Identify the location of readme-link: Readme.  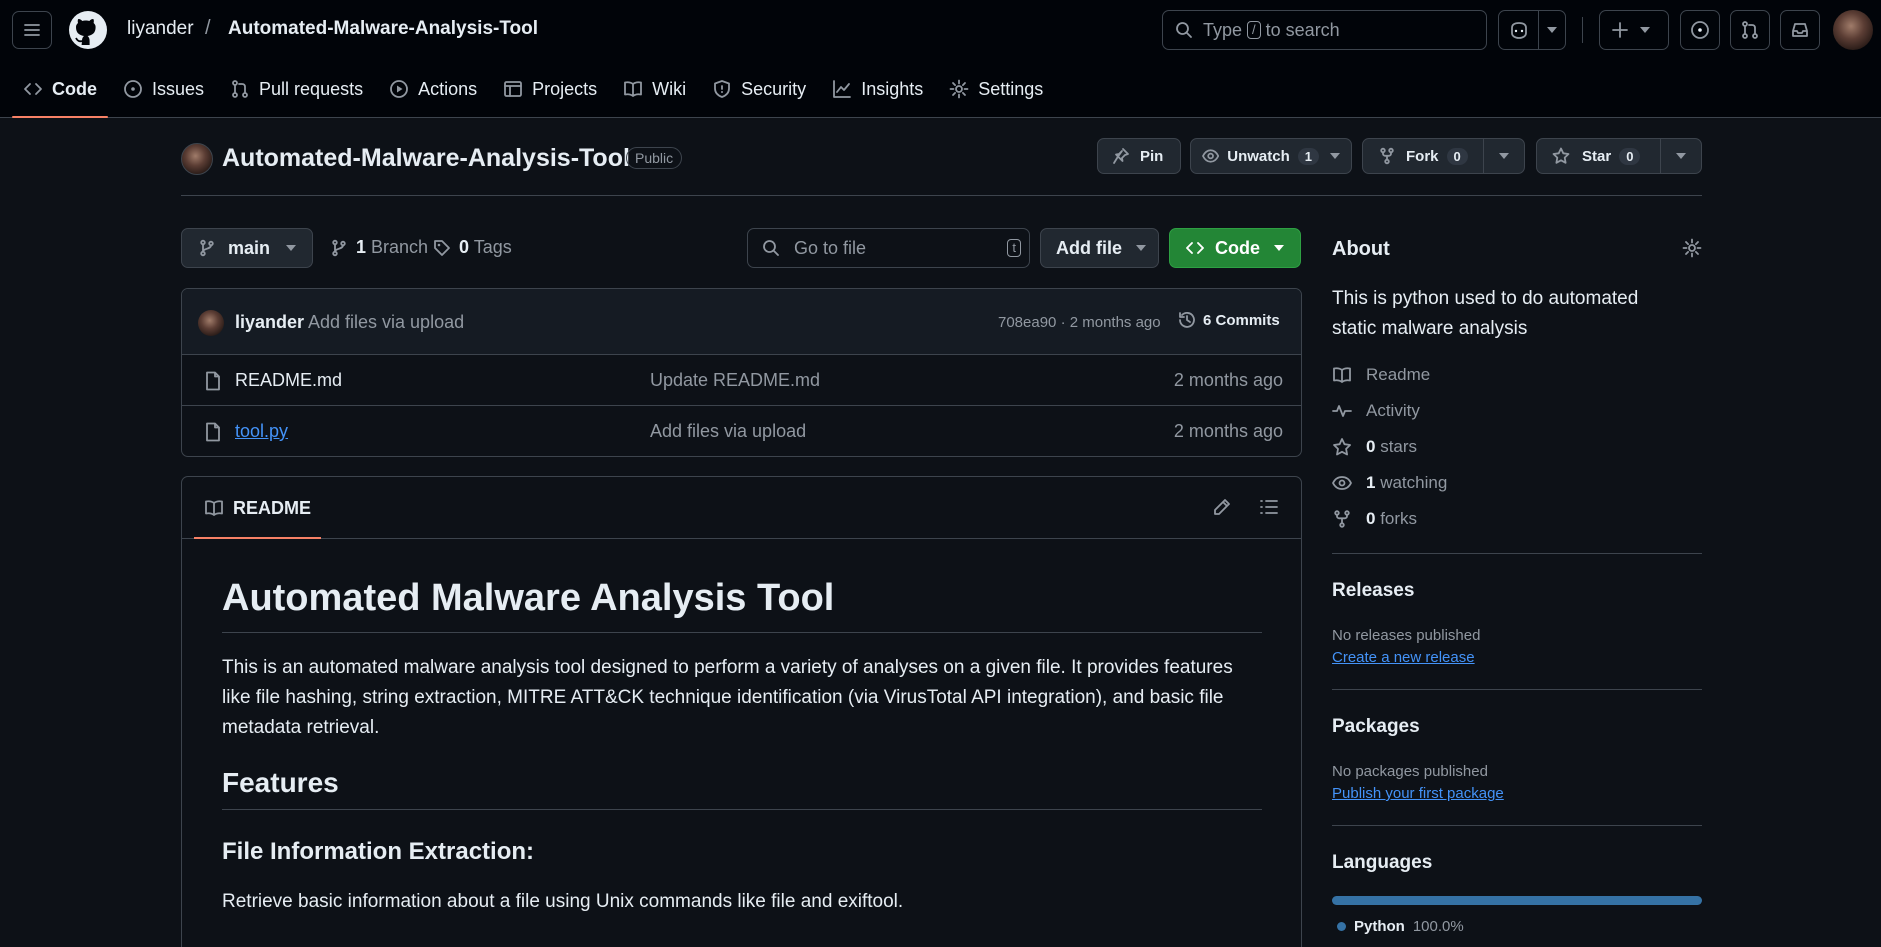
(1381, 375).